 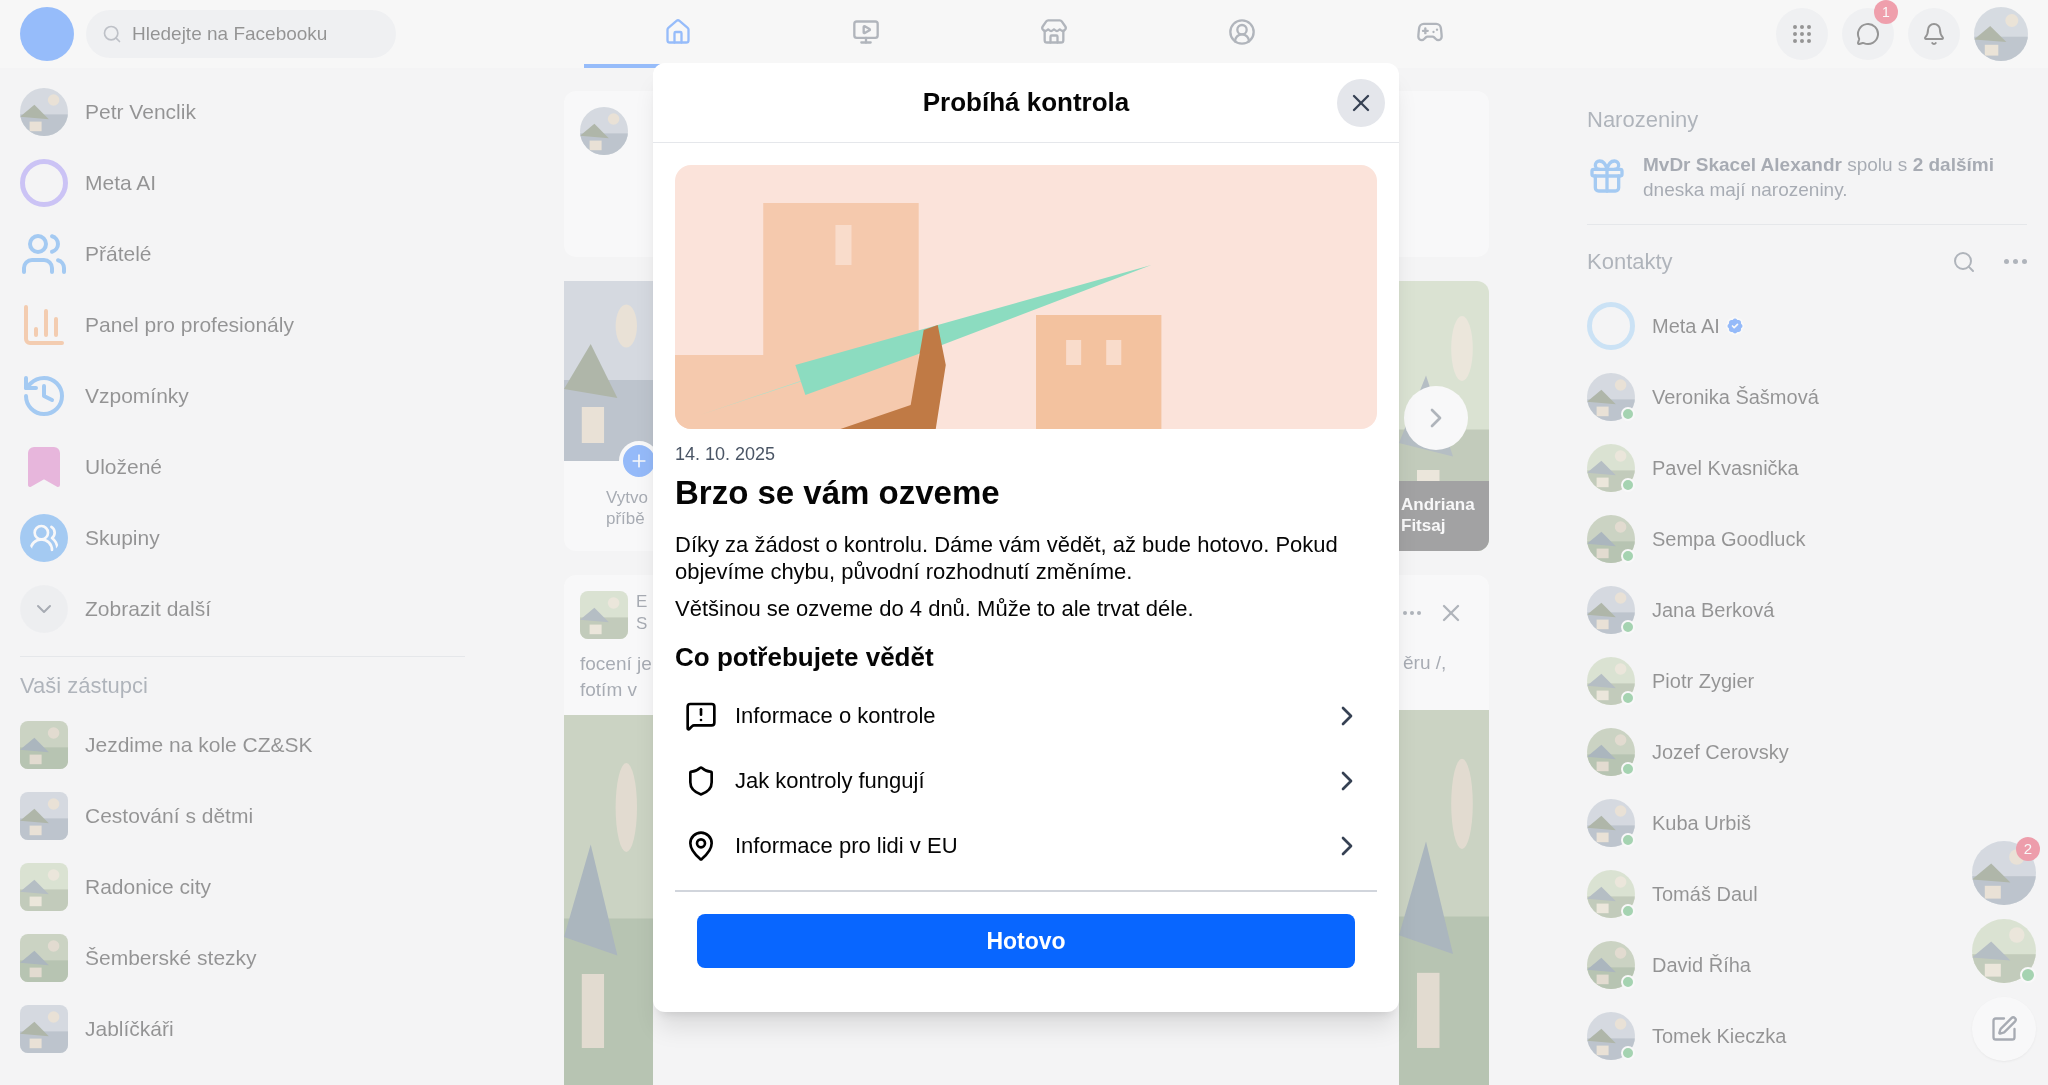 I want to click on sidebar-item: Zobrazit další, so click(x=245, y=608).